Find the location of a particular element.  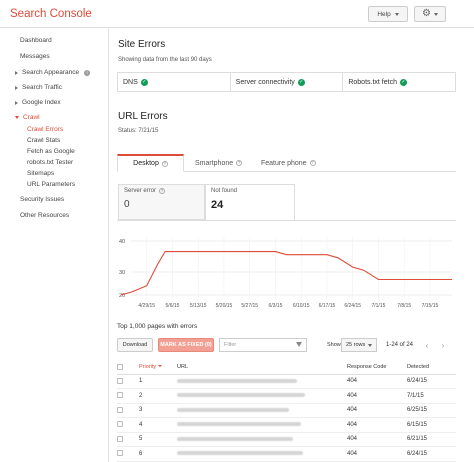

sidebar-item-label: URL Parameters is located at coordinates (51, 184).